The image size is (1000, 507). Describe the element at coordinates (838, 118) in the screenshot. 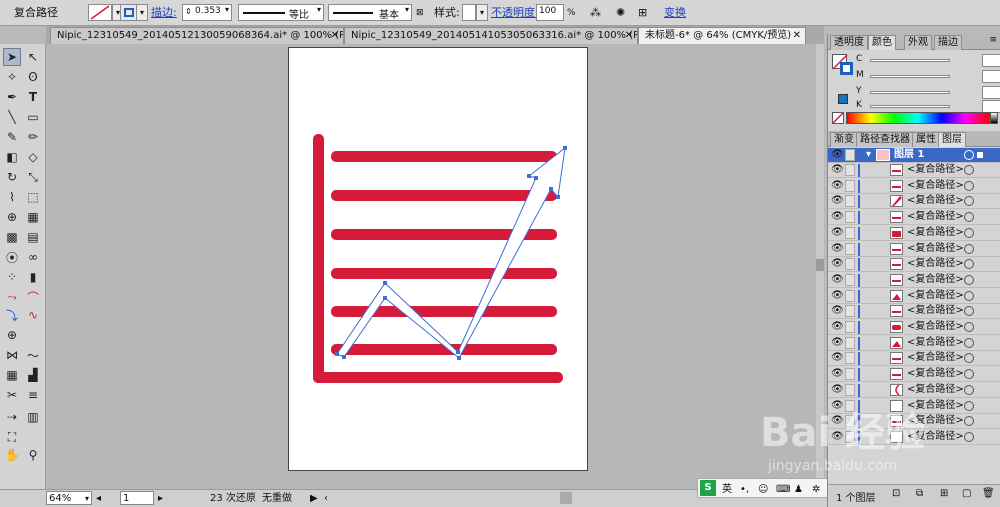

I see `none-swatch` at that location.